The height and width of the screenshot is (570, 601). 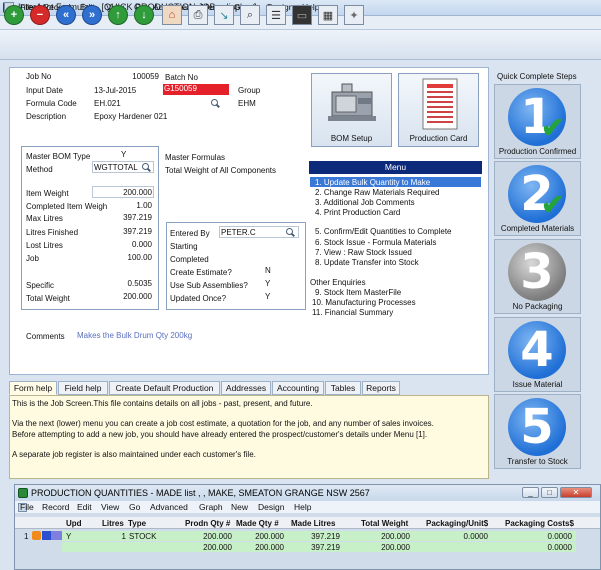 I want to click on completed-item-weight-value: 1.00, so click(x=123, y=205).